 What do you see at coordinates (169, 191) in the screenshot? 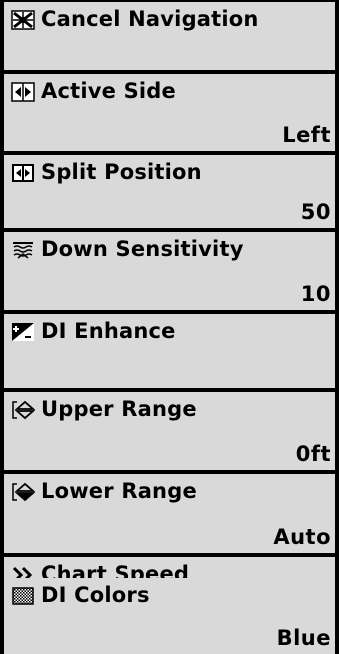
I see `menu-item-split-position: Split Position 50` at bounding box center [169, 191].